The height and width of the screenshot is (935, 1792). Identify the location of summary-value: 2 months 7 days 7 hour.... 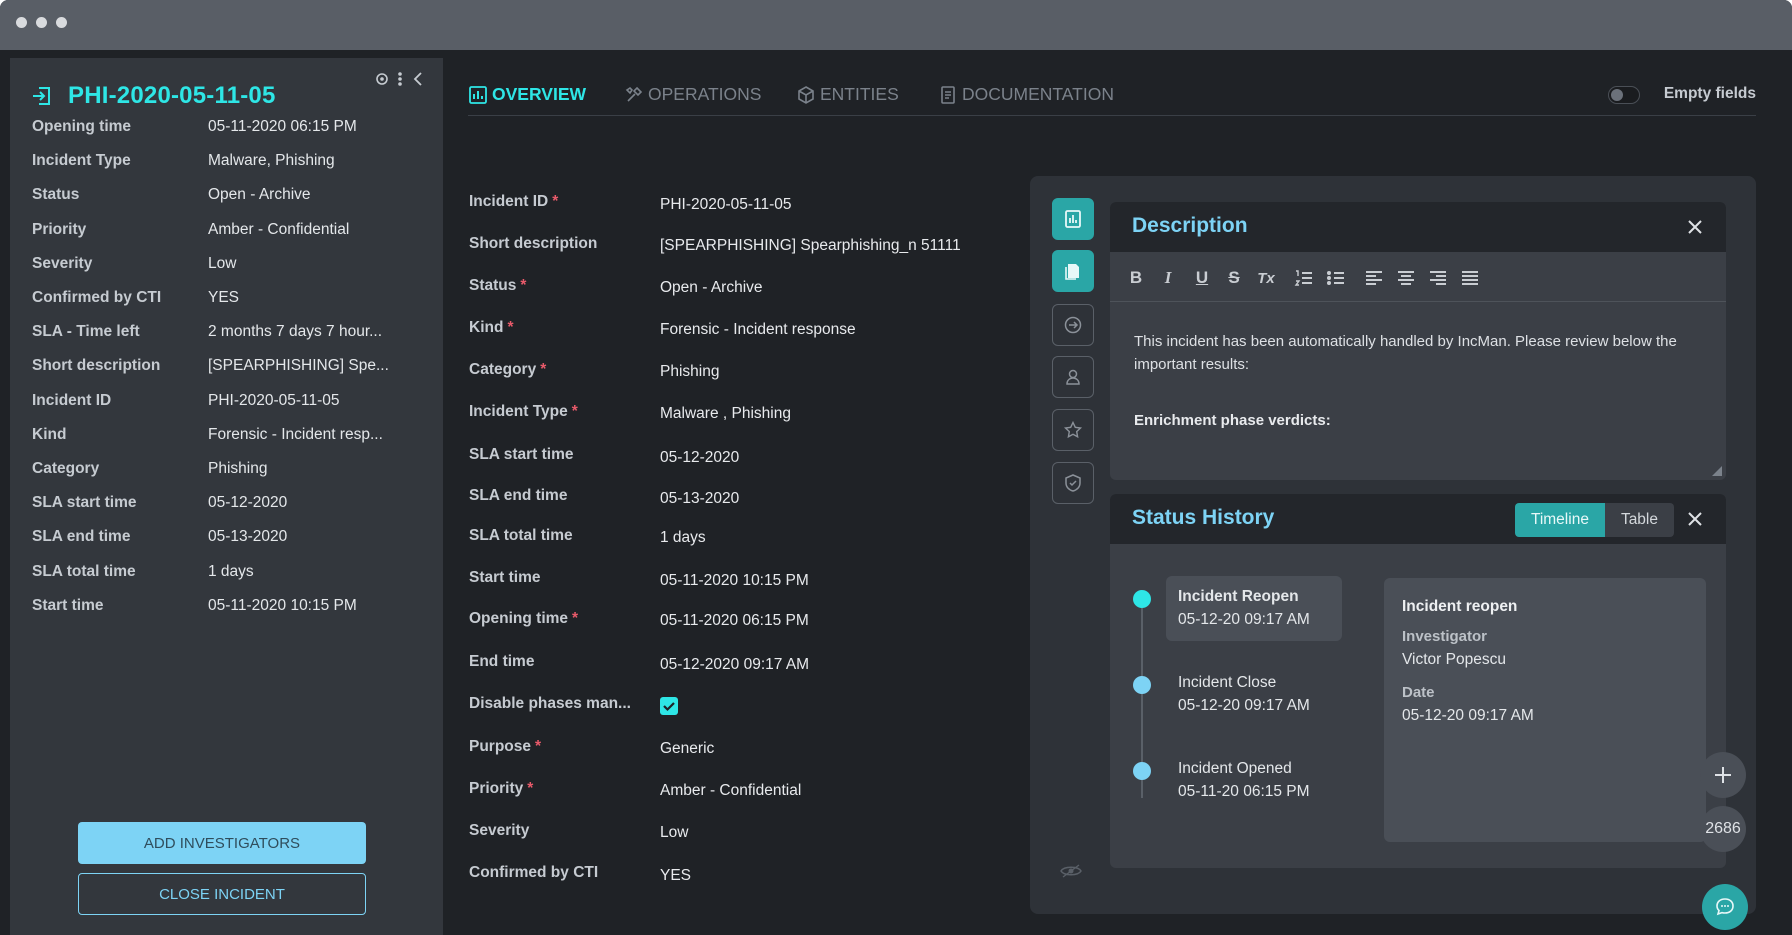
(295, 332).